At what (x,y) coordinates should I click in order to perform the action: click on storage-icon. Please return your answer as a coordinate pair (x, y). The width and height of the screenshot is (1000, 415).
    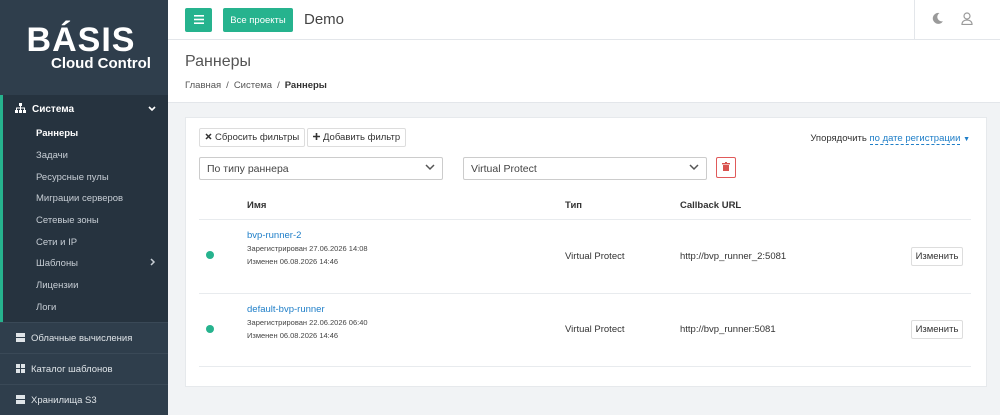
    Looking at the image, I should click on (22, 400).